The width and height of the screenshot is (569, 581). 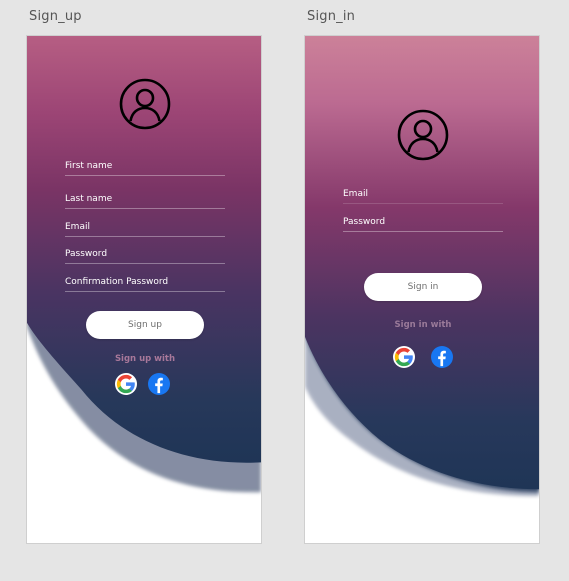 I want to click on first-name-field: First name, so click(x=145, y=168).